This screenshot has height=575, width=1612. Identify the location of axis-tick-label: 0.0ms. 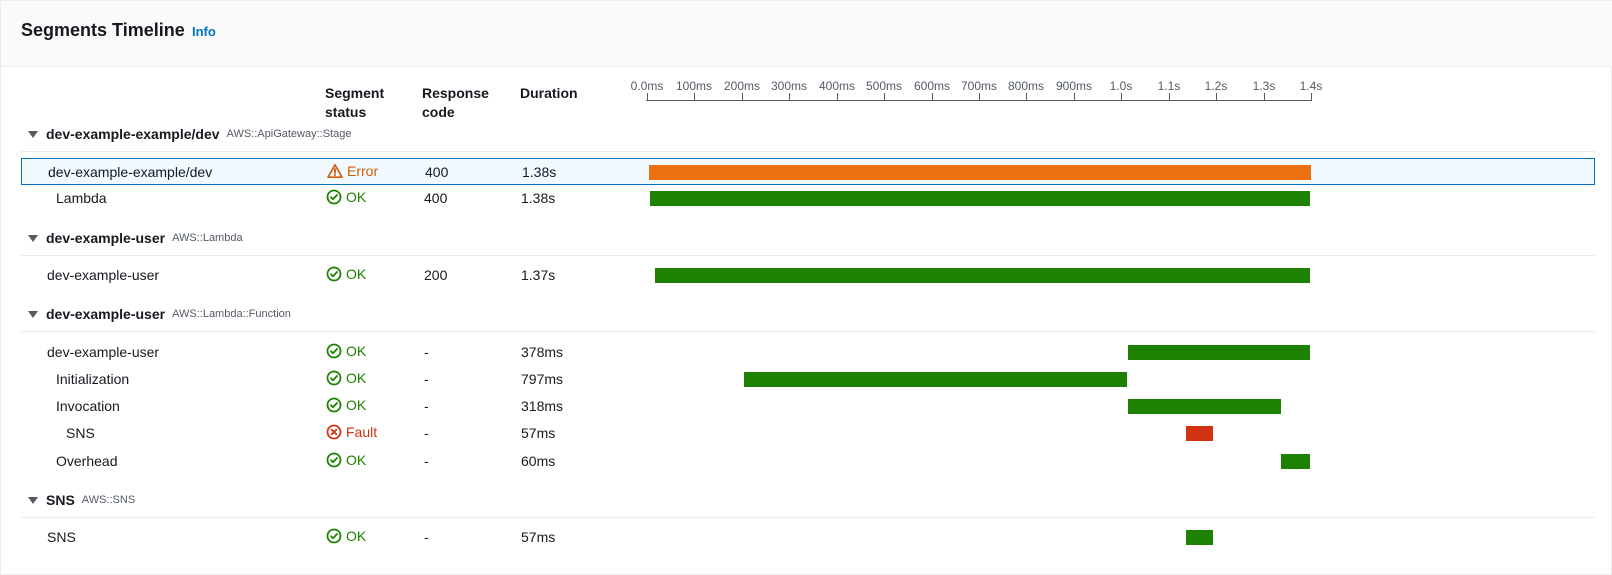
(647, 86).